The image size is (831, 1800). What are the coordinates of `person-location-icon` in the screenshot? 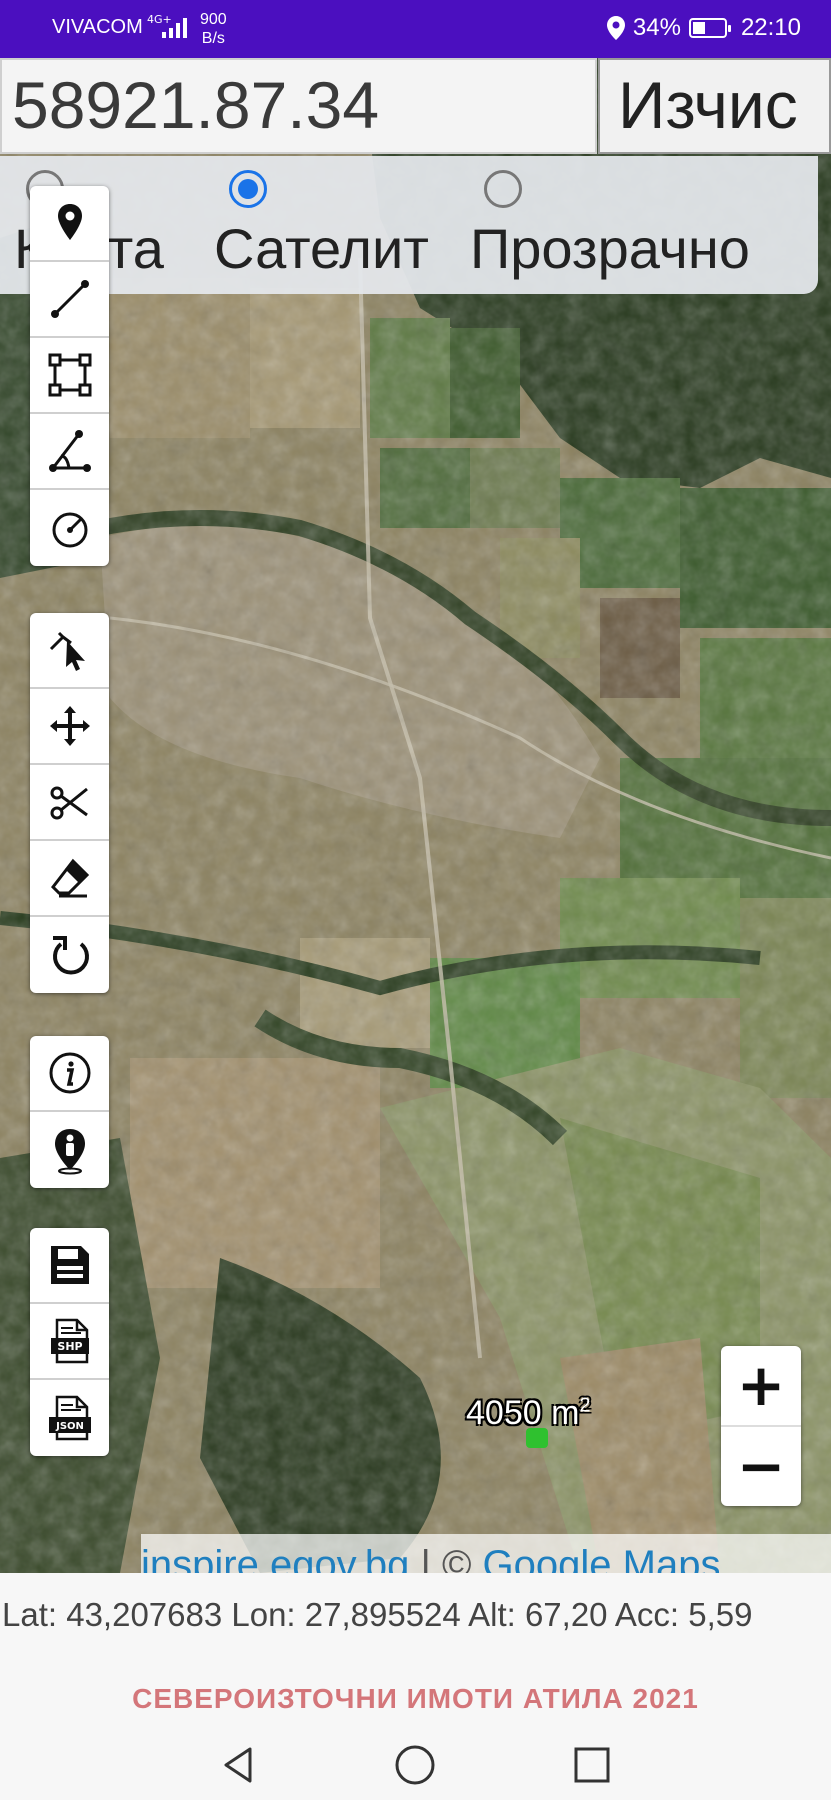 It's located at (69, 1152).